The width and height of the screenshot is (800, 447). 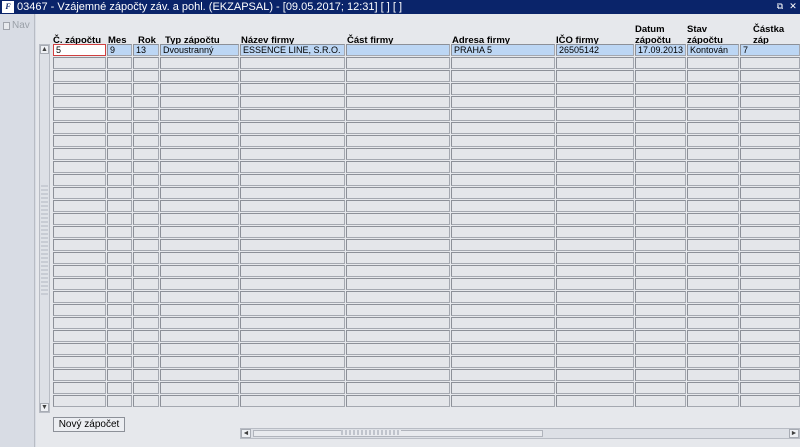 I want to click on scroll-grip, so click(x=44, y=240).